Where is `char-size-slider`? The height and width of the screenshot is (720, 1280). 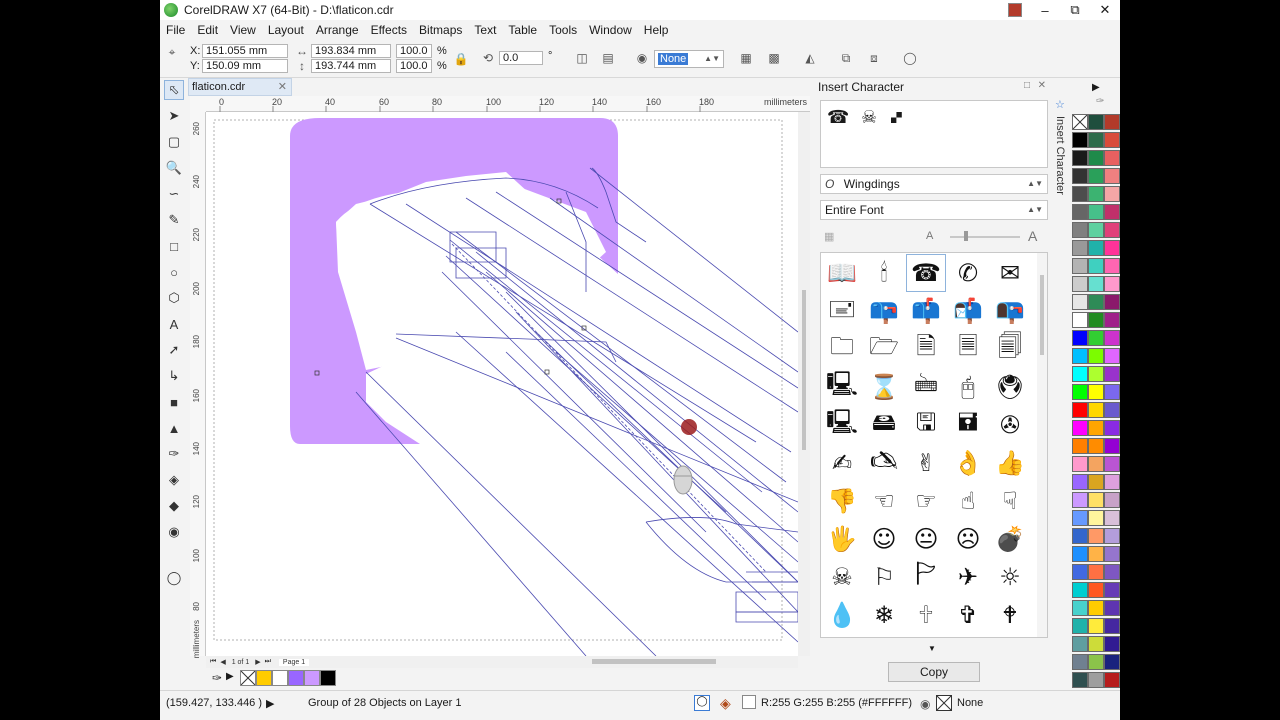 char-size-slider is located at coordinates (985, 237).